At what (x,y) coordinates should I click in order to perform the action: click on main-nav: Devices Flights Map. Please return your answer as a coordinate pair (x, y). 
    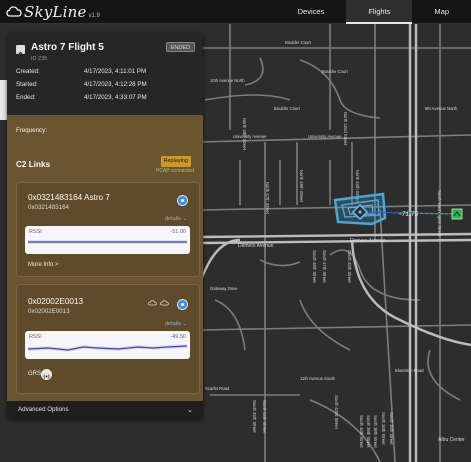
    Looking at the image, I should click on (373, 12).